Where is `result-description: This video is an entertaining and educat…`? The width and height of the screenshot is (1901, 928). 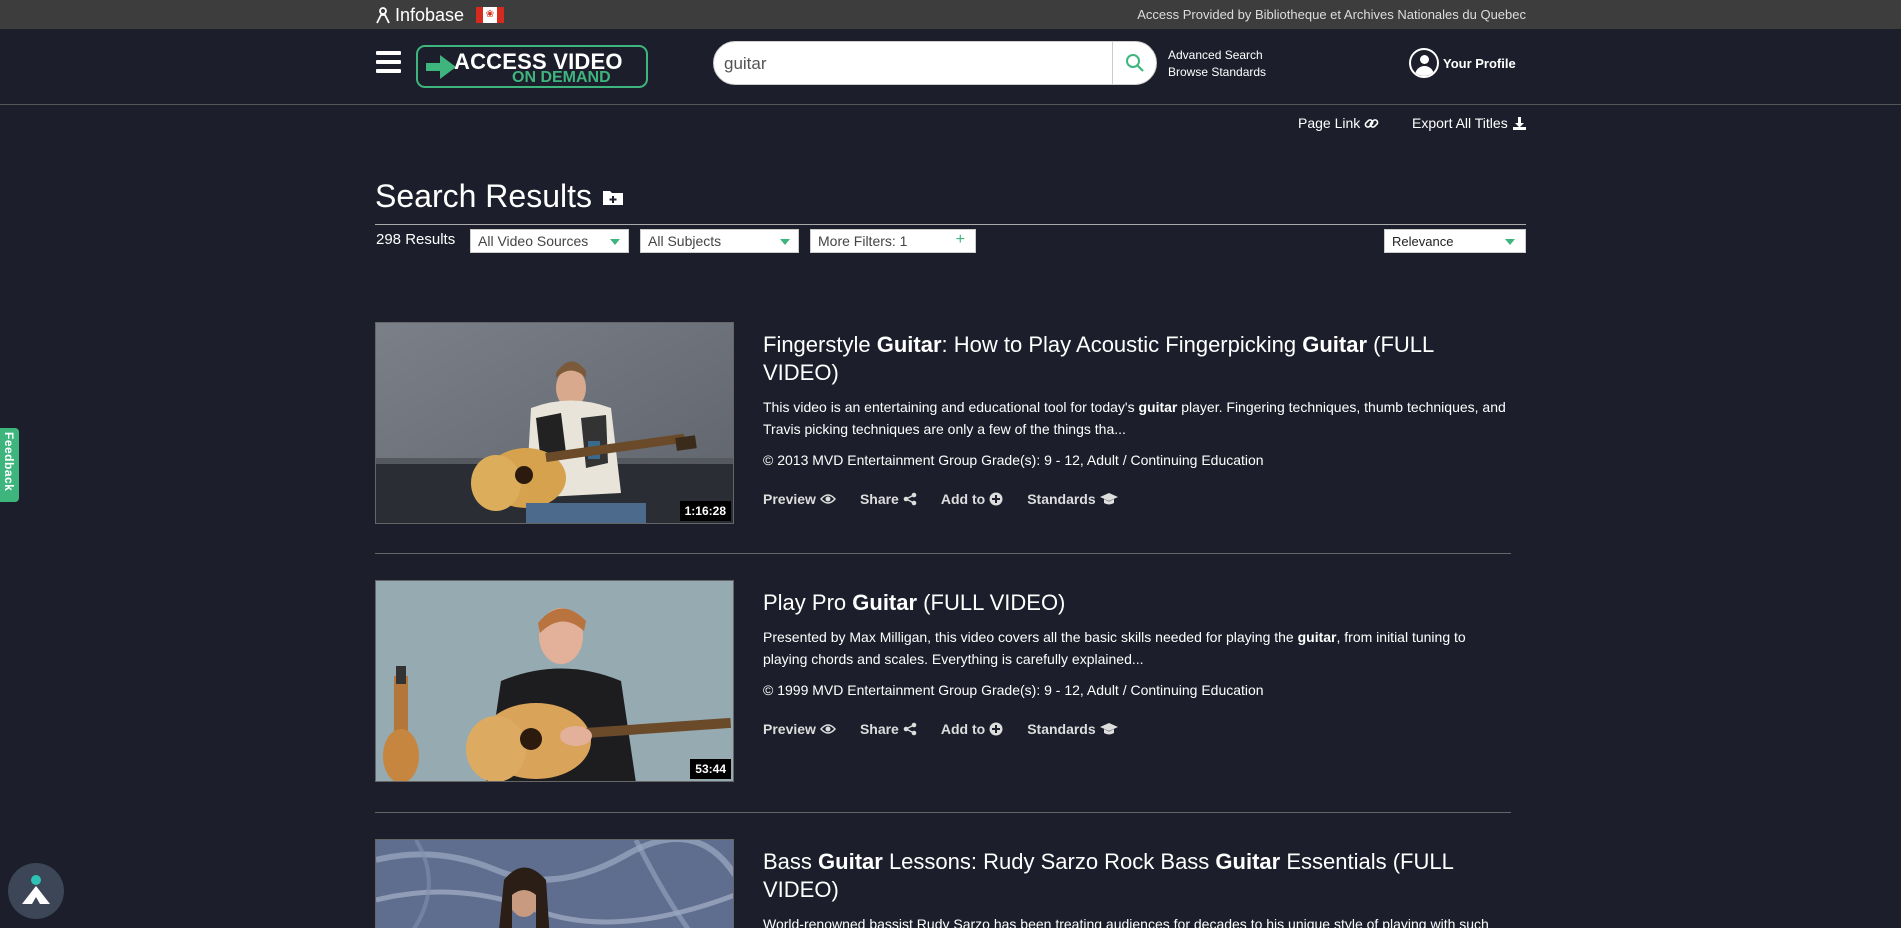 result-description: This video is an entertaining and educat… is located at coordinates (1138, 418).